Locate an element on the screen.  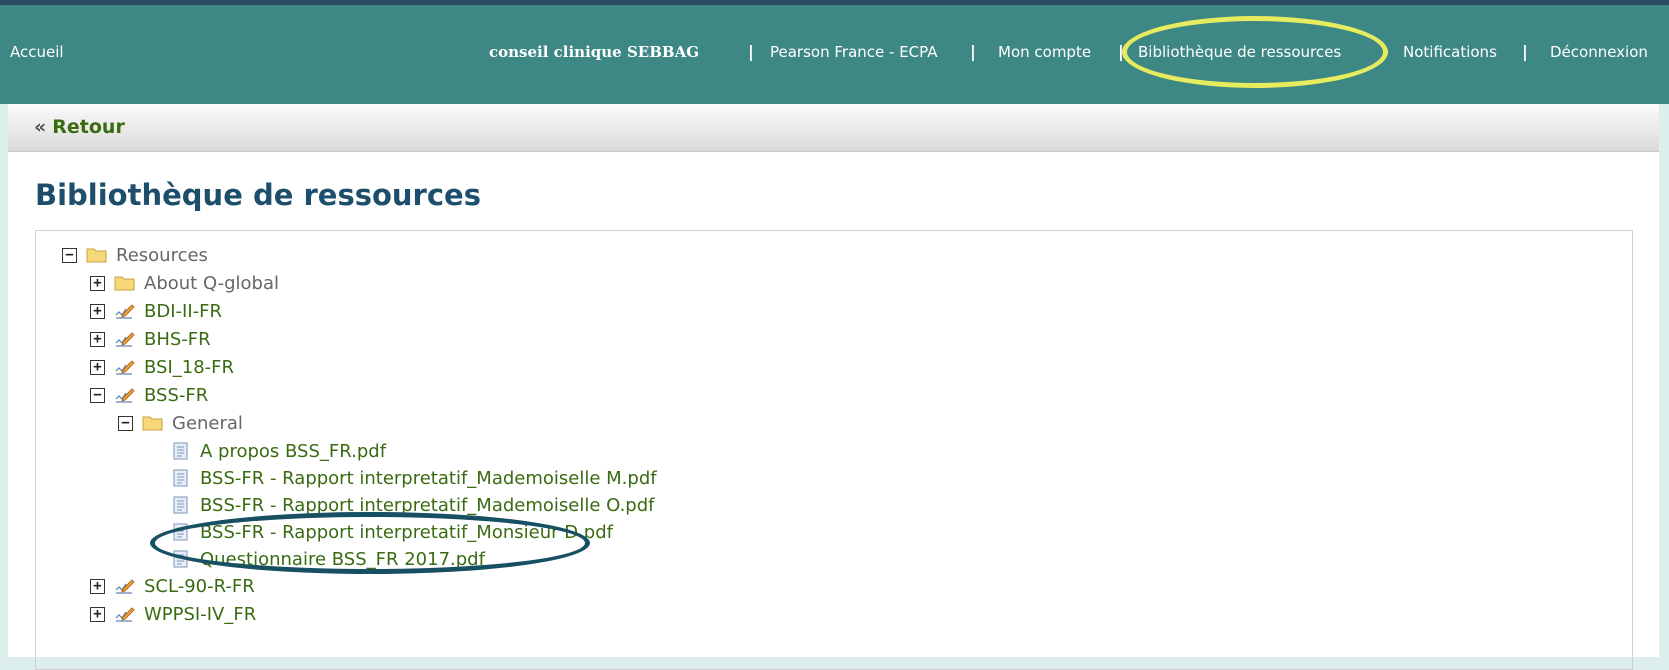
back-link: «Retour is located at coordinates (79, 127).